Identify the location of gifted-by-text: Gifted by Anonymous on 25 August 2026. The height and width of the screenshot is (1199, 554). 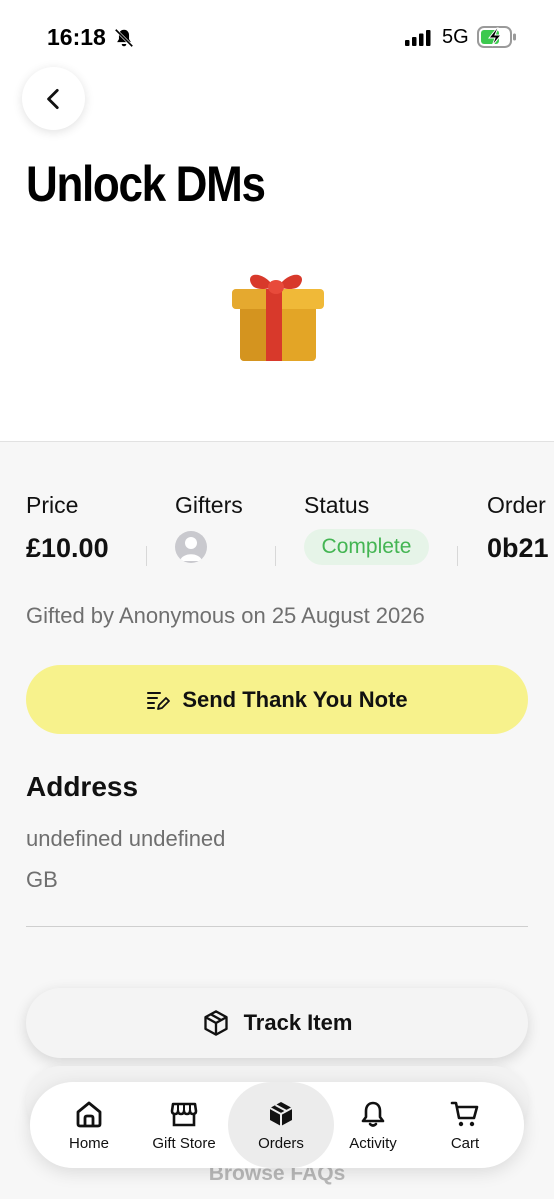
(225, 615).